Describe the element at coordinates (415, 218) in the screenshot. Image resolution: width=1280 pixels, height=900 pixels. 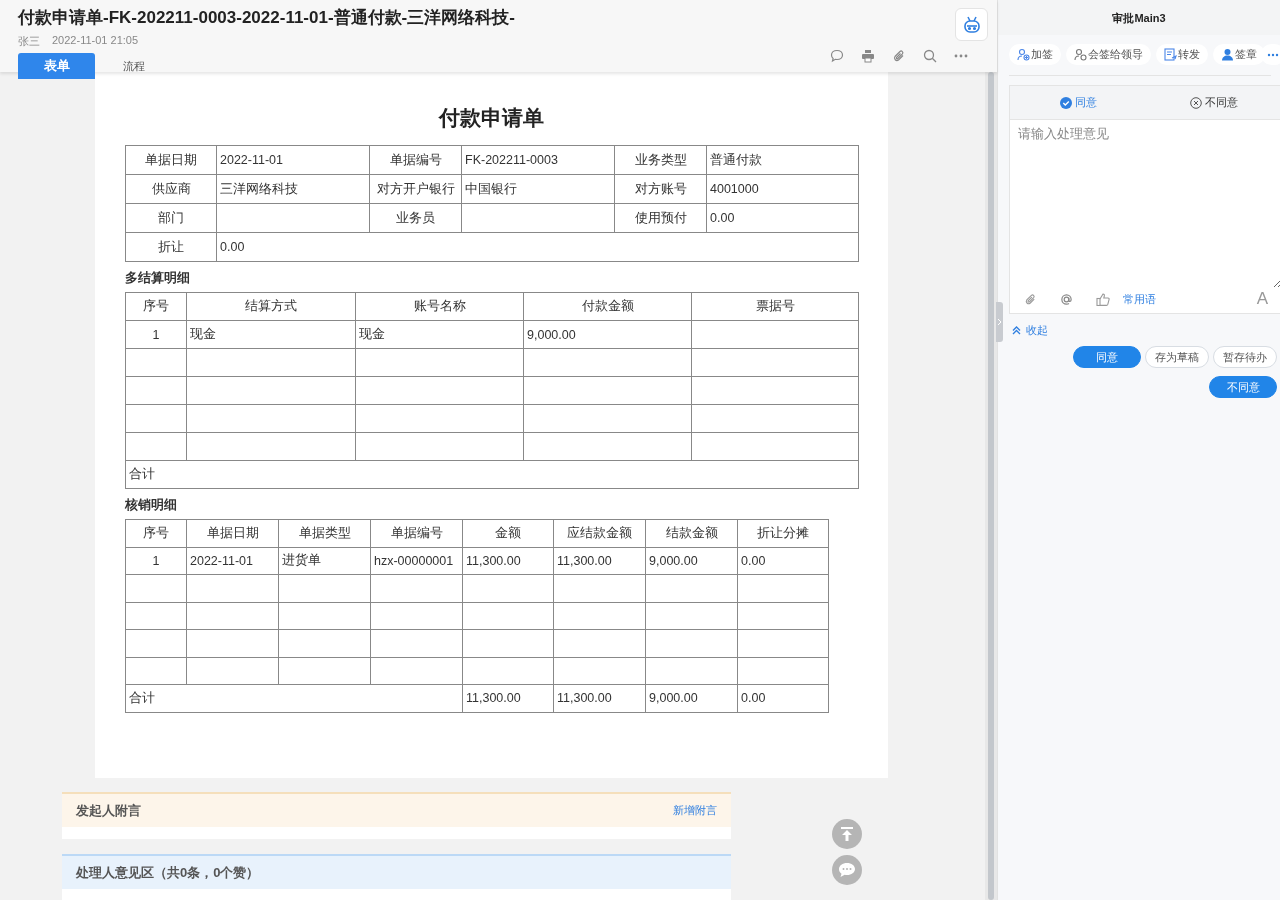
I see `field-label: 业务员` at that location.